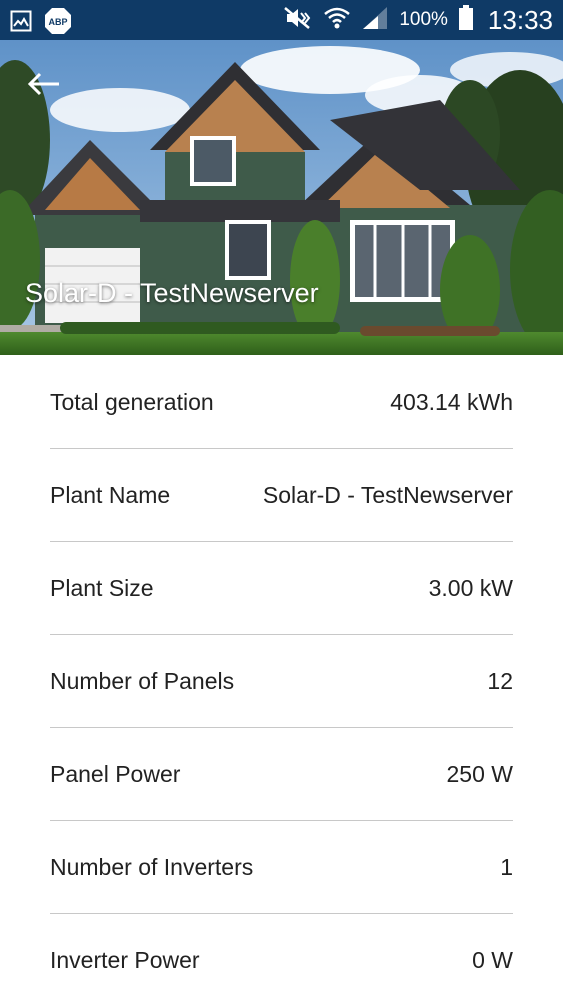 This screenshot has width=563, height=1007. I want to click on detail-row-panel-power: Panel Power 250 W, so click(281, 774).